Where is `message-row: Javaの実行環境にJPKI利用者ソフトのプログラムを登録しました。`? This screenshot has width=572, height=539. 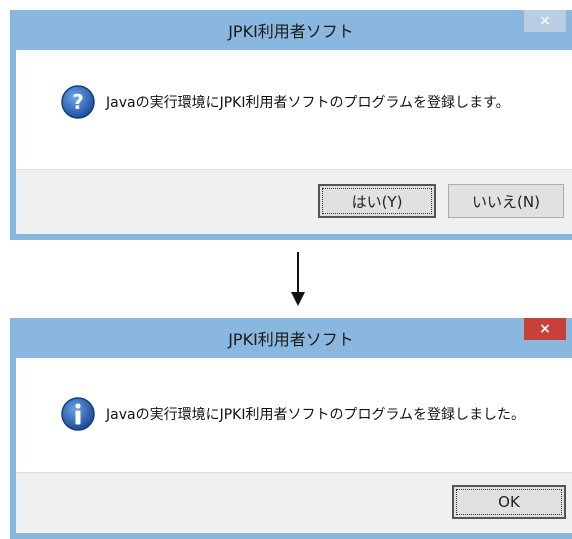
message-row: Javaの実行環境にJPKI利用者ソフトのプログラムを登録しました。 is located at coordinates (292, 414).